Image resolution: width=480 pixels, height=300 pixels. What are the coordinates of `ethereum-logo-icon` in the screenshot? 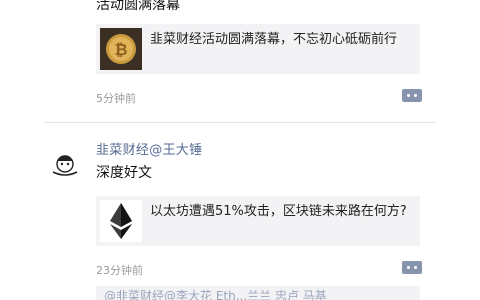 It's located at (121, 221).